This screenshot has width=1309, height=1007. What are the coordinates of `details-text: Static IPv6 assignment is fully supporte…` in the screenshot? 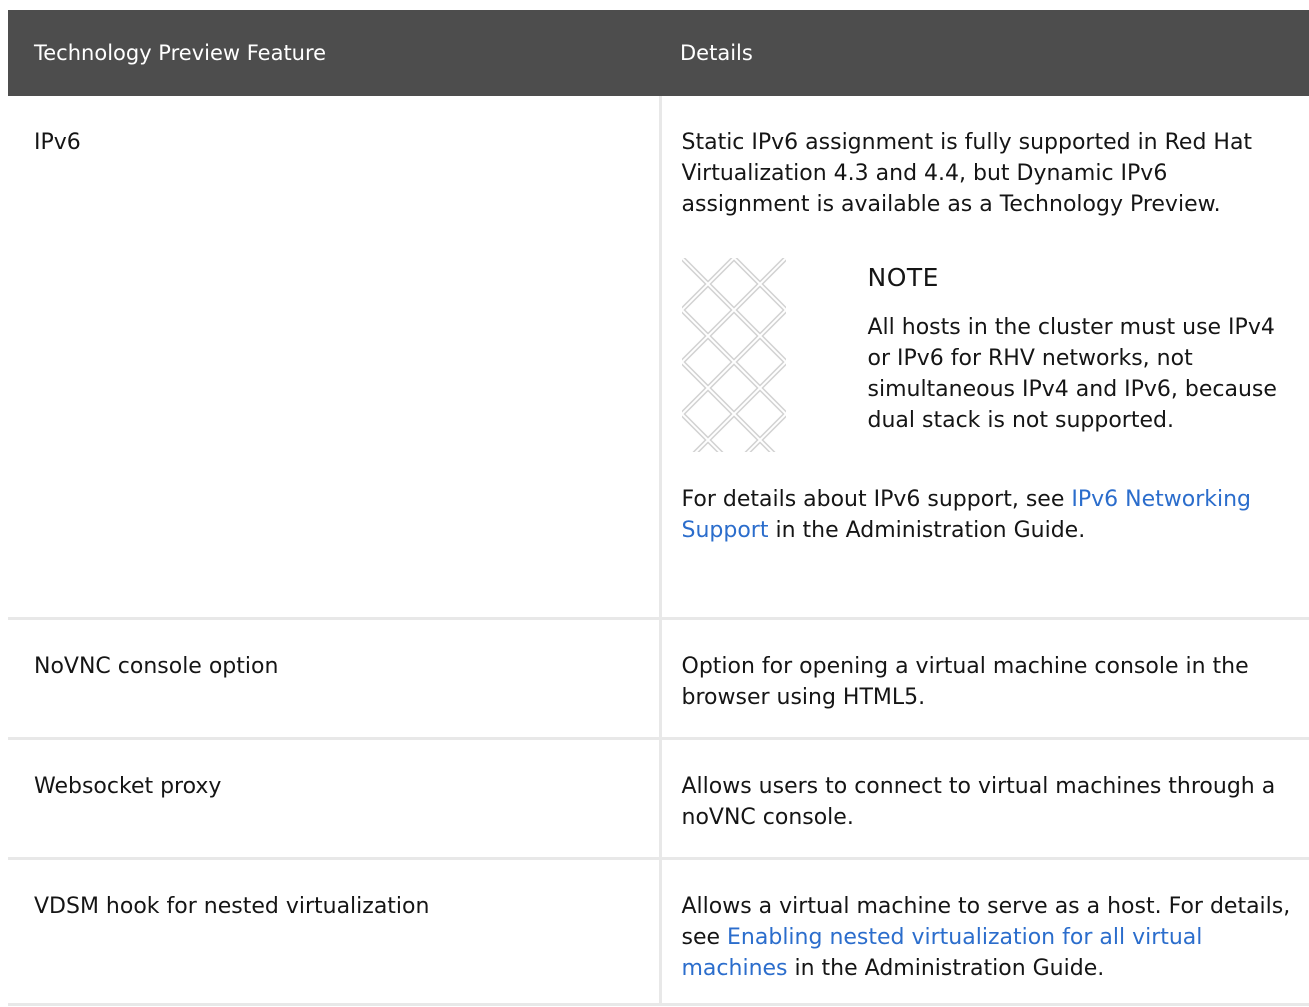 It's located at (967, 173).